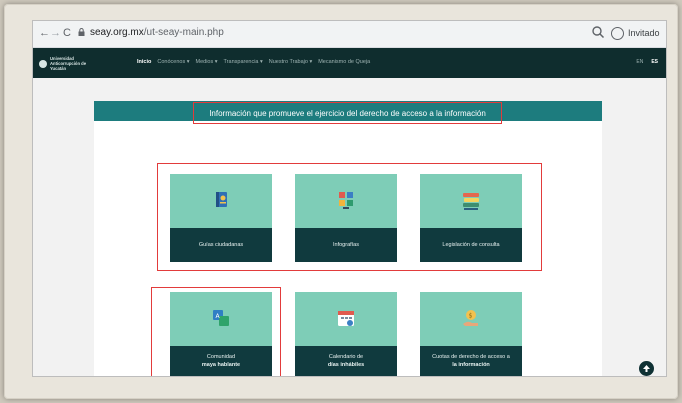 This screenshot has width=682, height=403. I want to click on logo-mark-icon, so click(43, 63).